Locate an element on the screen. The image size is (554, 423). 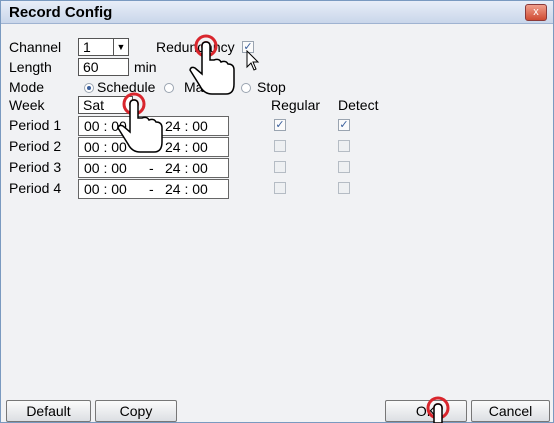
copy-button: Copy is located at coordinates (136, 411).